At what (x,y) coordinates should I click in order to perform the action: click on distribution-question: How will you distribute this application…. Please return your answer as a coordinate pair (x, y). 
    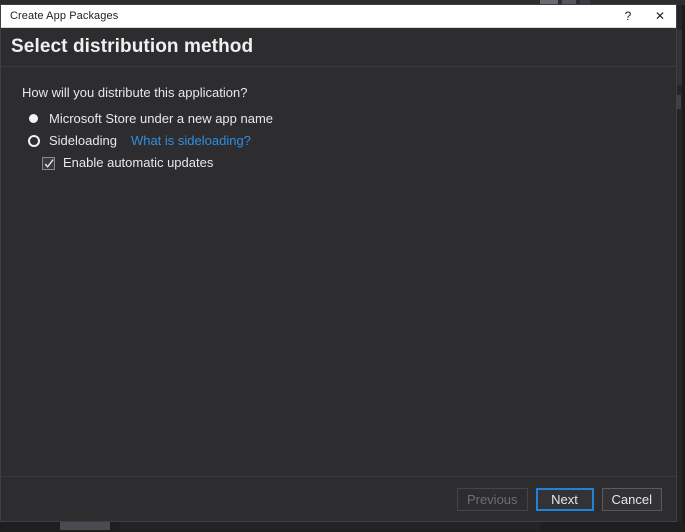
    Looking at the image, I should click on (135, 92).